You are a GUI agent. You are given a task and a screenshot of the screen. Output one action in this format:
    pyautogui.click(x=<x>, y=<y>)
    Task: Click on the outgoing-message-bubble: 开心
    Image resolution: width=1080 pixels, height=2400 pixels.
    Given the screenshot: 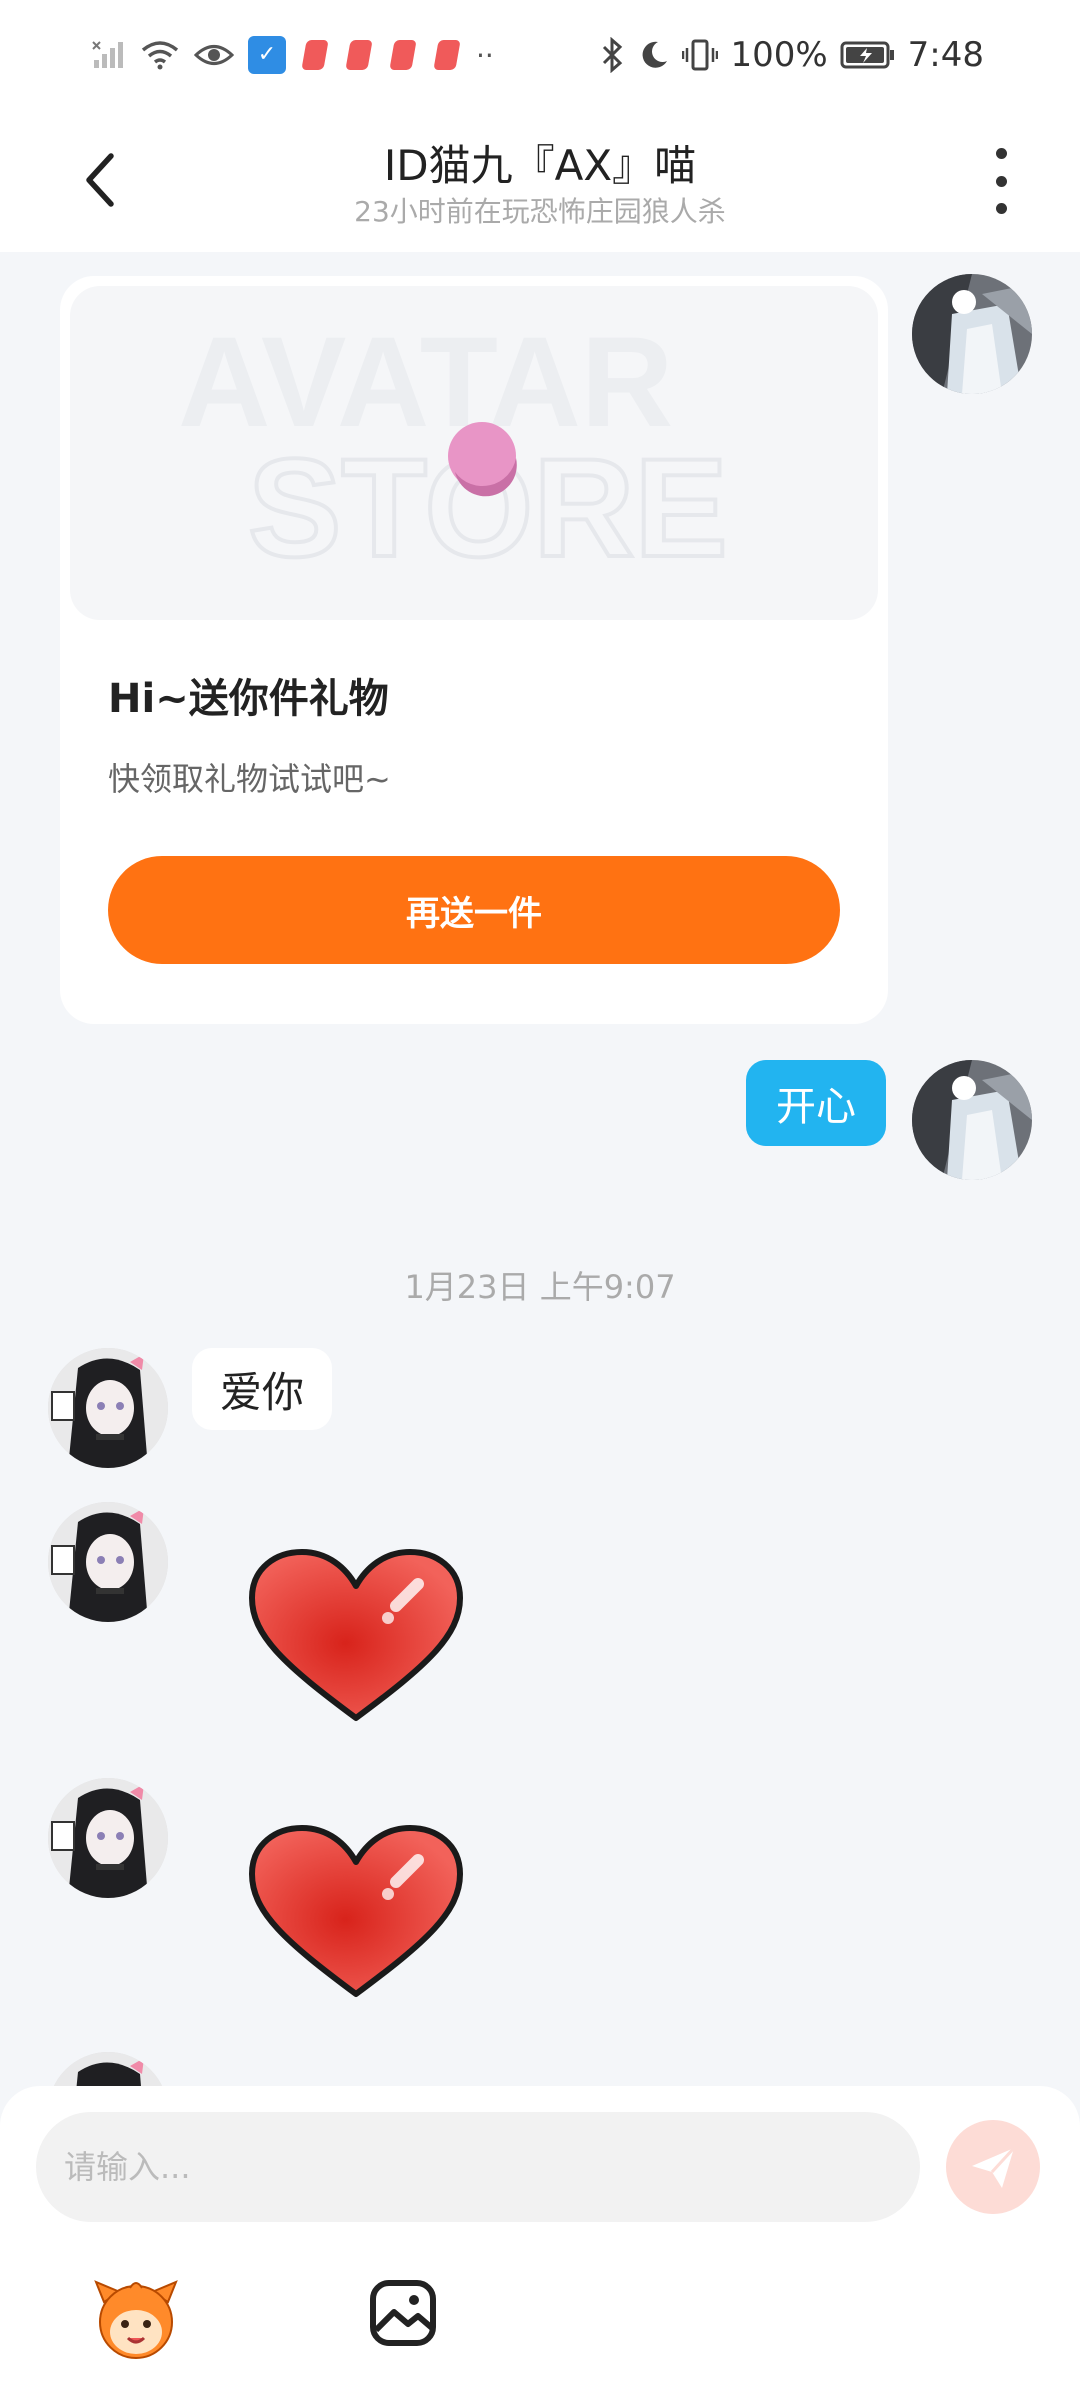 What is the action you would take?
    pyautogui.click(x=816, y=1103)
    